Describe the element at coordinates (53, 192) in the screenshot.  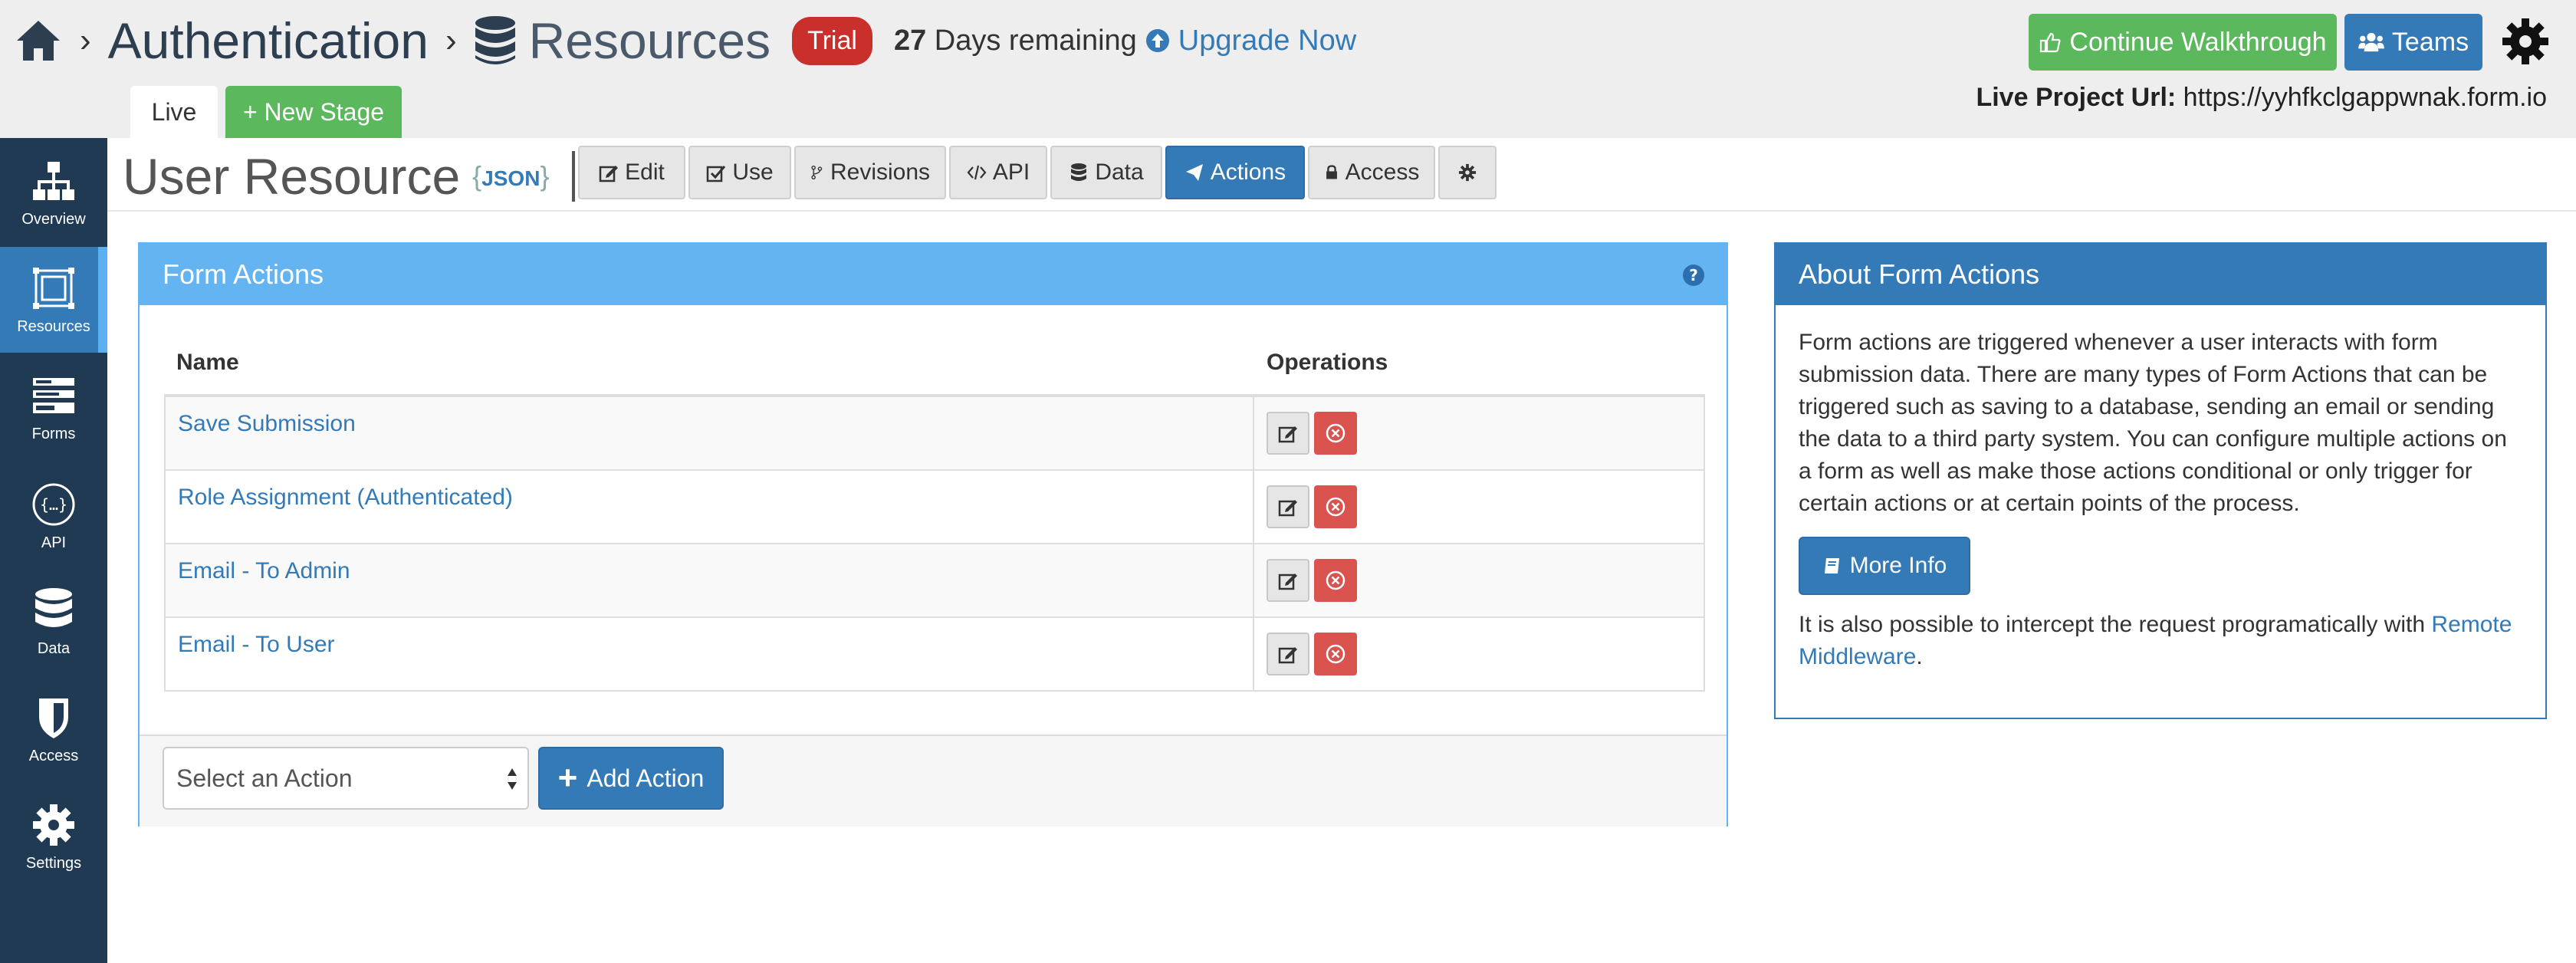
I see `sidebar-item-overview: Overview` at that location.